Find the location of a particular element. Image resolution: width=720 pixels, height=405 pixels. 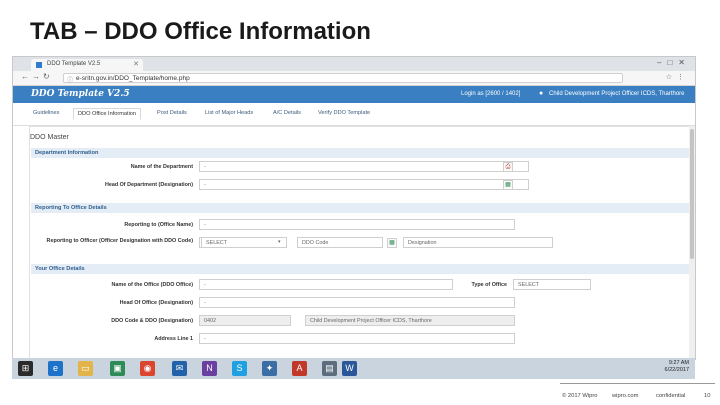

type-of-office-select: SELECT is located at coordinates (552, 284).